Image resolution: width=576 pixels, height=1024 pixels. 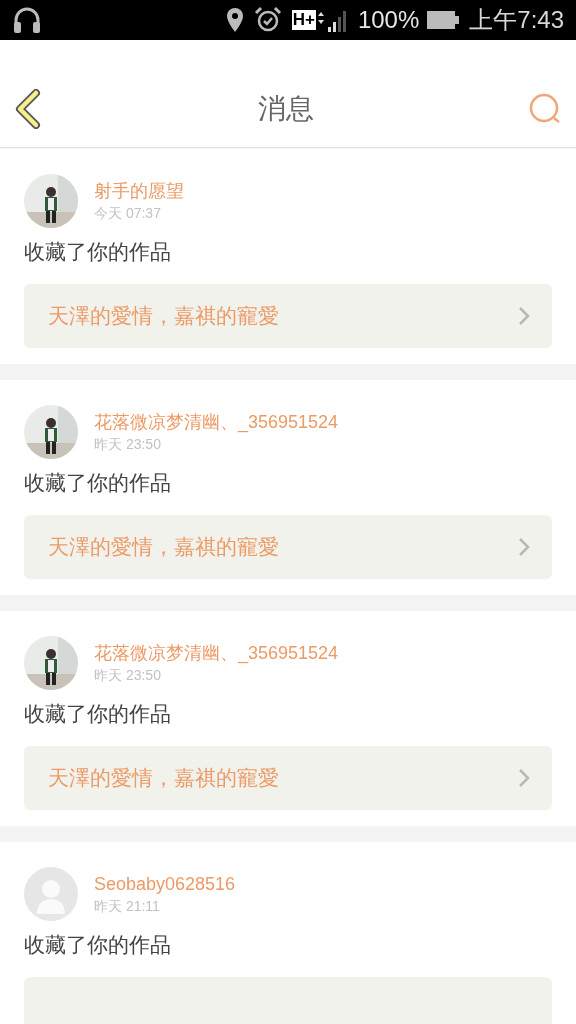 What do you see at coordinates (303, 20) in the screenshot?
I see `network-type-badge: H+` at bounding box center [303, 20].